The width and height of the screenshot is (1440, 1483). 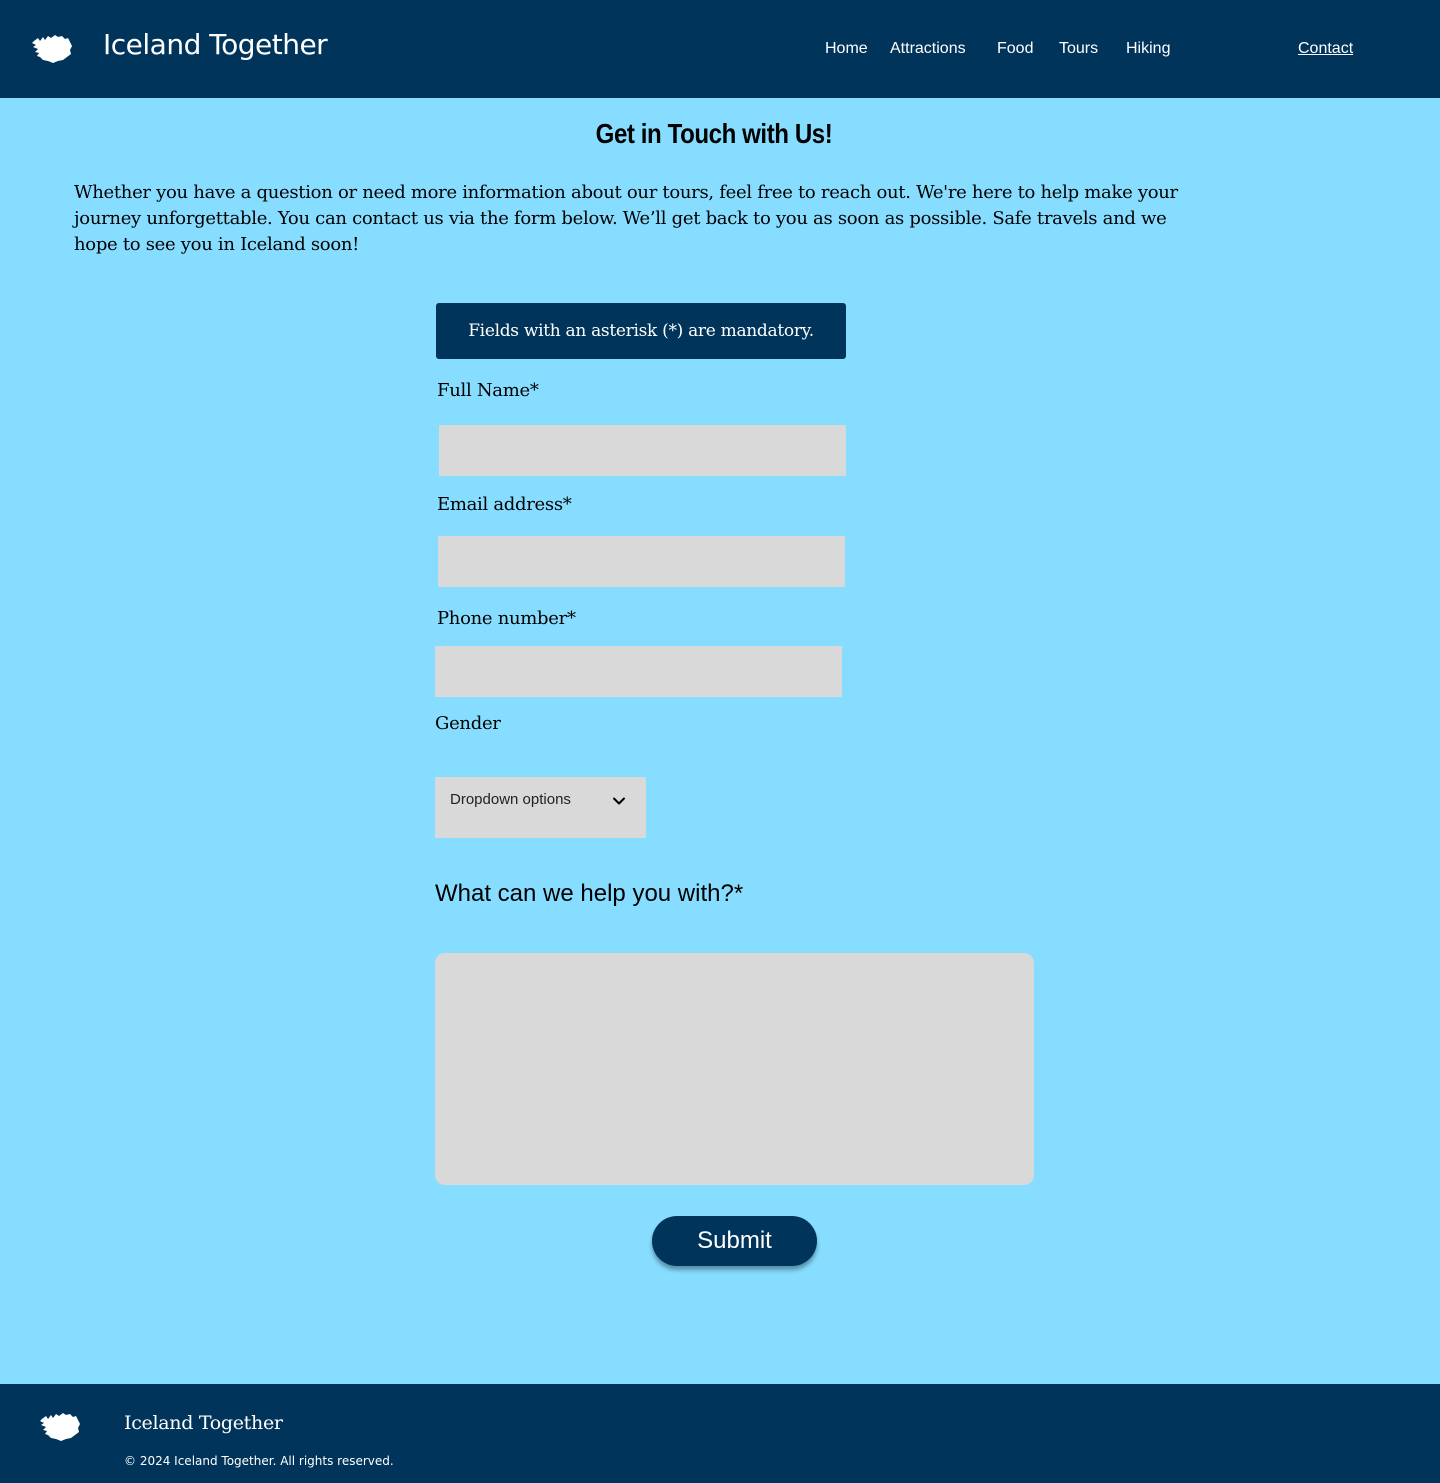 I want to click on nav-hiking: Hiking, so click(x=1148, y=49).